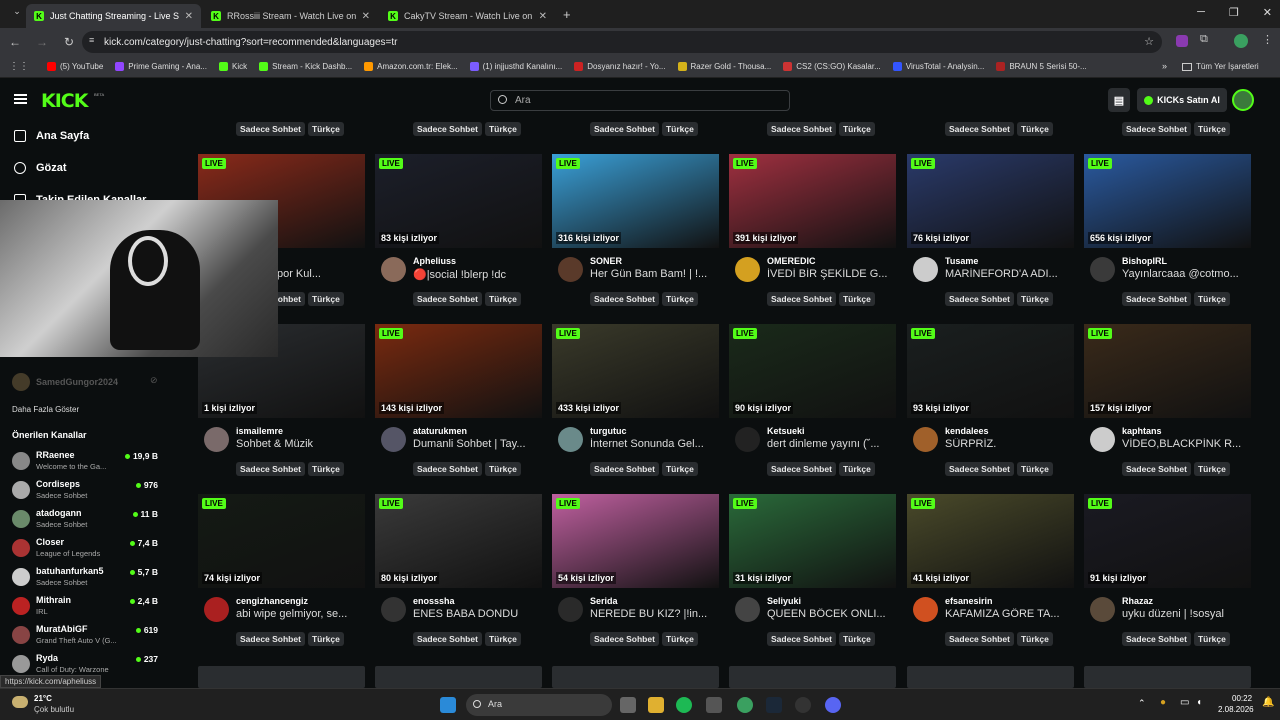 This screenshot has height=720, width=1280. What do you see at coordinates (281, 541) in the screenshot?
I see `stream-thumbnail: LIVE 74 kişi izliyor` at bounding box center [281, 541].